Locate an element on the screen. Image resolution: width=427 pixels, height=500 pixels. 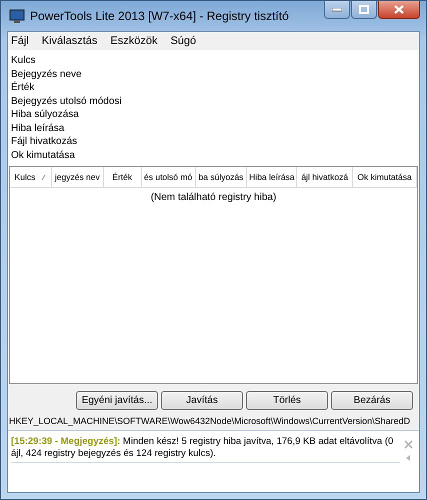
field-label: Bejegyzés utolsó módosi is located at coordinates (67, 101).